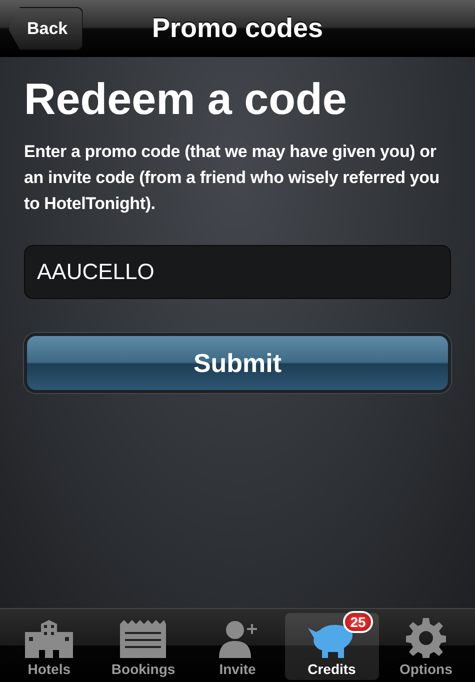 The image size is (475, 682). Describe the element at coordinates (331, 646) in the screenshot. I see `tab-bar-item: Credits 25` at that location.